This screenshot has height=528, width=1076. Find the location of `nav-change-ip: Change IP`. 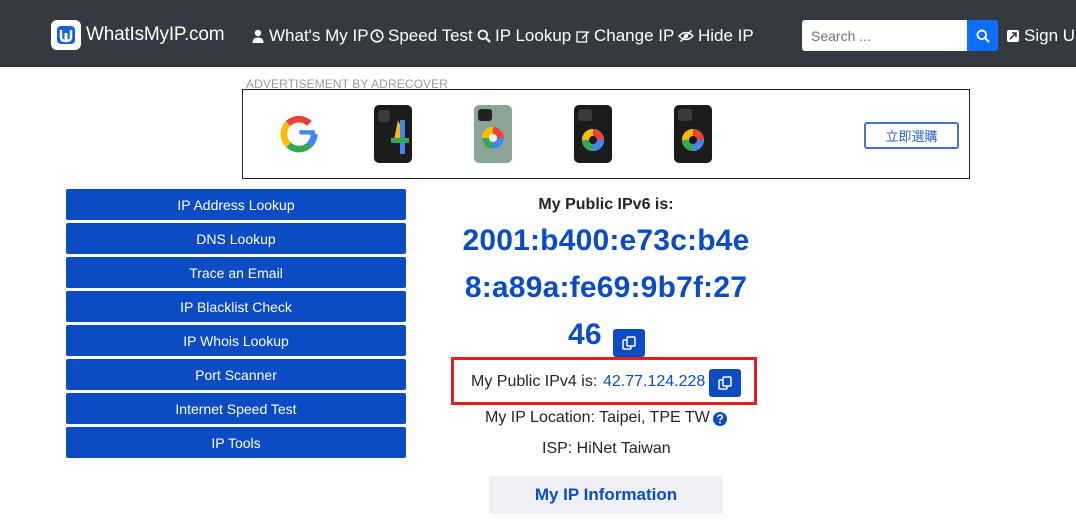

nav-change-ip: Change IP is located at coordinates (625, 36).